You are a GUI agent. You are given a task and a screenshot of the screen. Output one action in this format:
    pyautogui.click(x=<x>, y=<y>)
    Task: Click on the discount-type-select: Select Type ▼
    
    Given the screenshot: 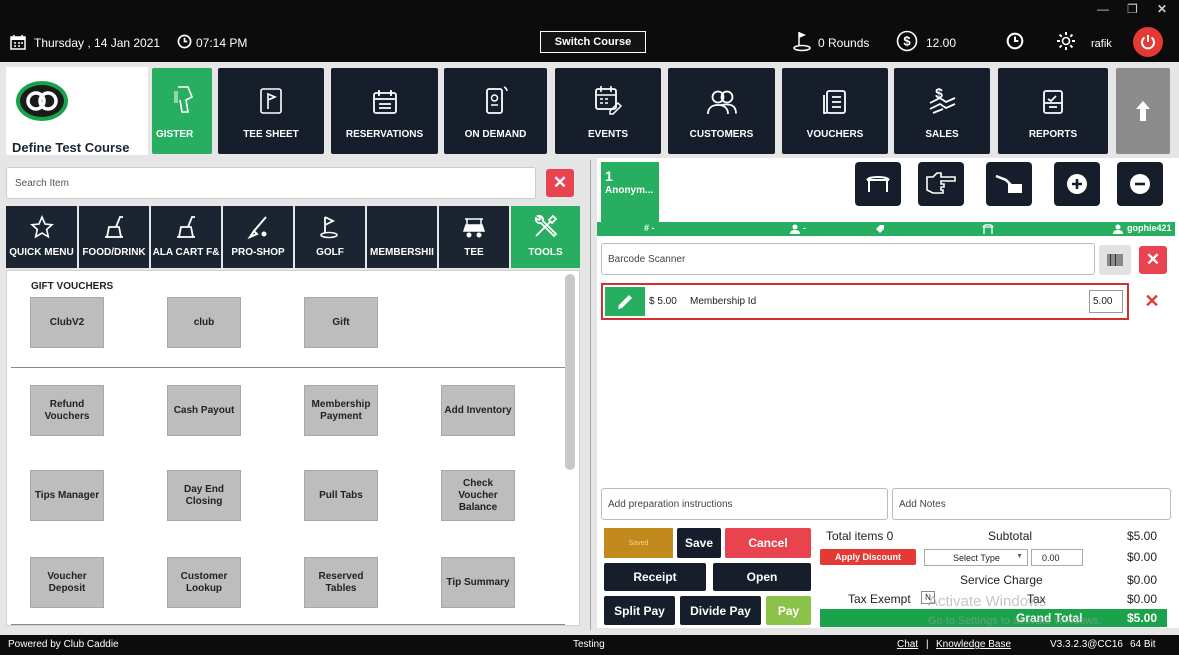 What is the action you would take?
    pyautogui.click(x=976, y=557)
    